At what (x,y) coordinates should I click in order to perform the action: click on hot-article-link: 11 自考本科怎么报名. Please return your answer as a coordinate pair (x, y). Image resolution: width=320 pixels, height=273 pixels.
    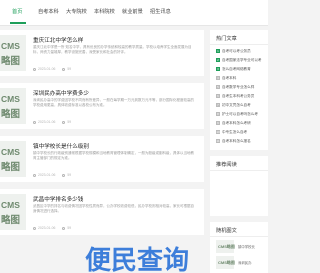
    Looking at the image, I should click on (242, 141).